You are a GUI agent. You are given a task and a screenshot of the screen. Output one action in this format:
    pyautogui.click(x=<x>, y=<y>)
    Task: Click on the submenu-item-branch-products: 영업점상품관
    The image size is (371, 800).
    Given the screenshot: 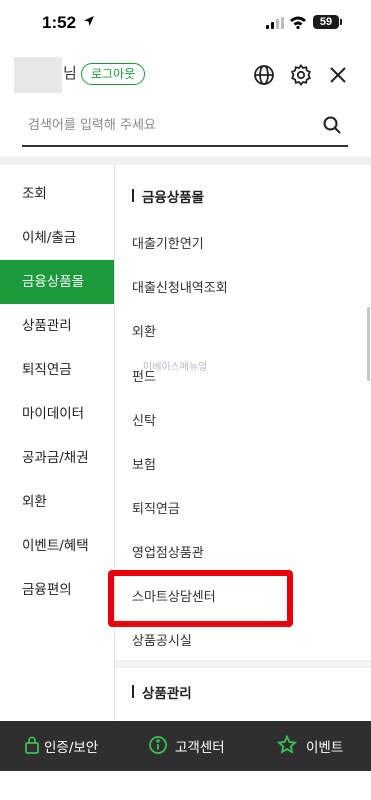 What is the action you would take?
    pyautogui.click(x=168, y=551)
    